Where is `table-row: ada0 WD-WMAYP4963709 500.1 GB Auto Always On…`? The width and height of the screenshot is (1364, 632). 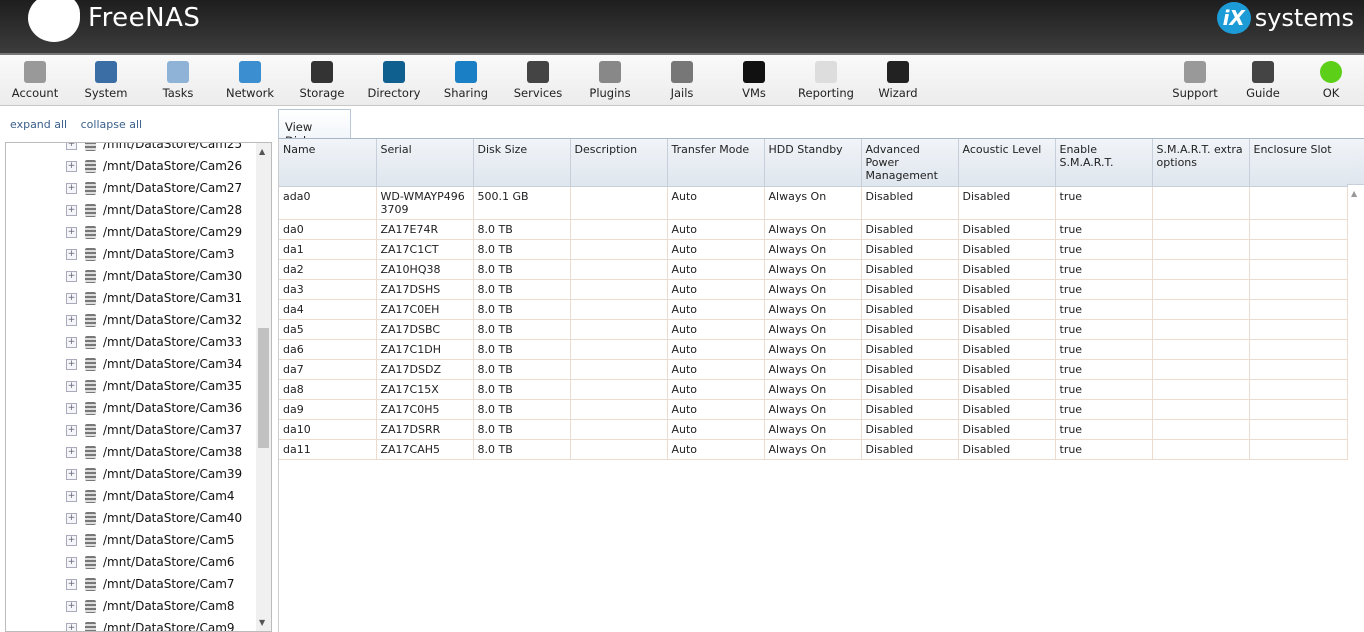
table-row: ada0 WD-WMAYP4963709 500.1 GB Auto Always On… is located at coordinates (813, 203).